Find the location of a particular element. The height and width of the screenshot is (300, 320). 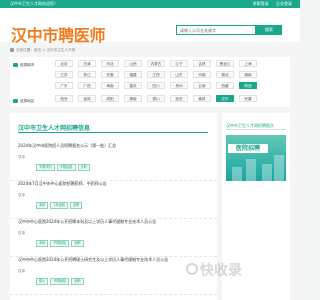

search-button: 搜索 is located at coordinates (269, 30).